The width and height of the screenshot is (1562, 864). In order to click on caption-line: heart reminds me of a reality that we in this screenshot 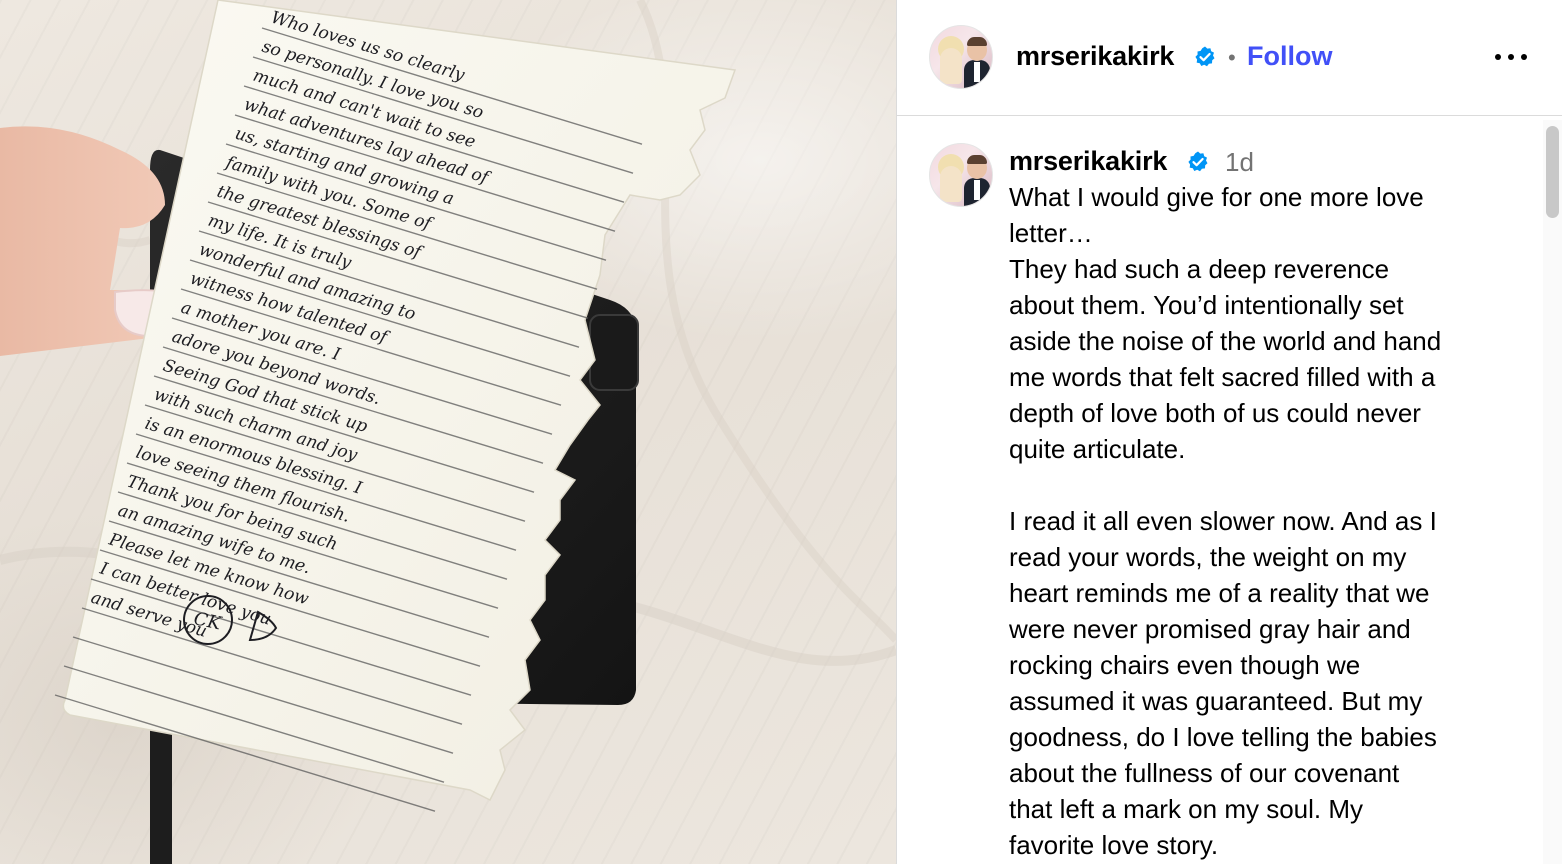, I will do `click(1219, 593)`.